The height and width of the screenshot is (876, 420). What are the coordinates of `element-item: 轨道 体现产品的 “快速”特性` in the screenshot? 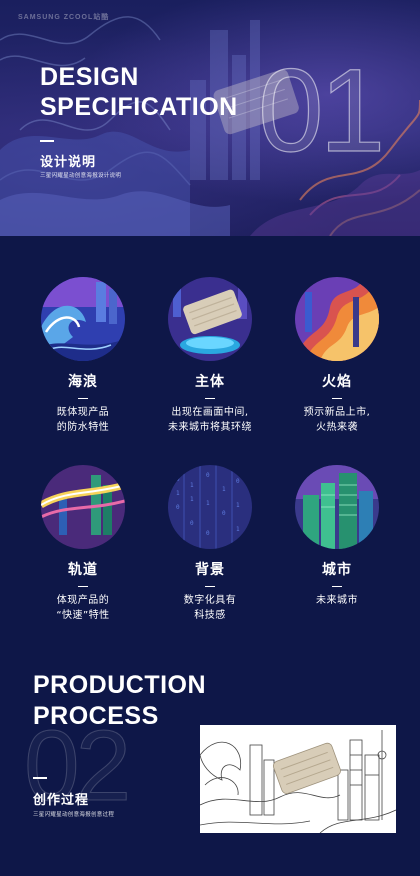 It's located at (83, 544).